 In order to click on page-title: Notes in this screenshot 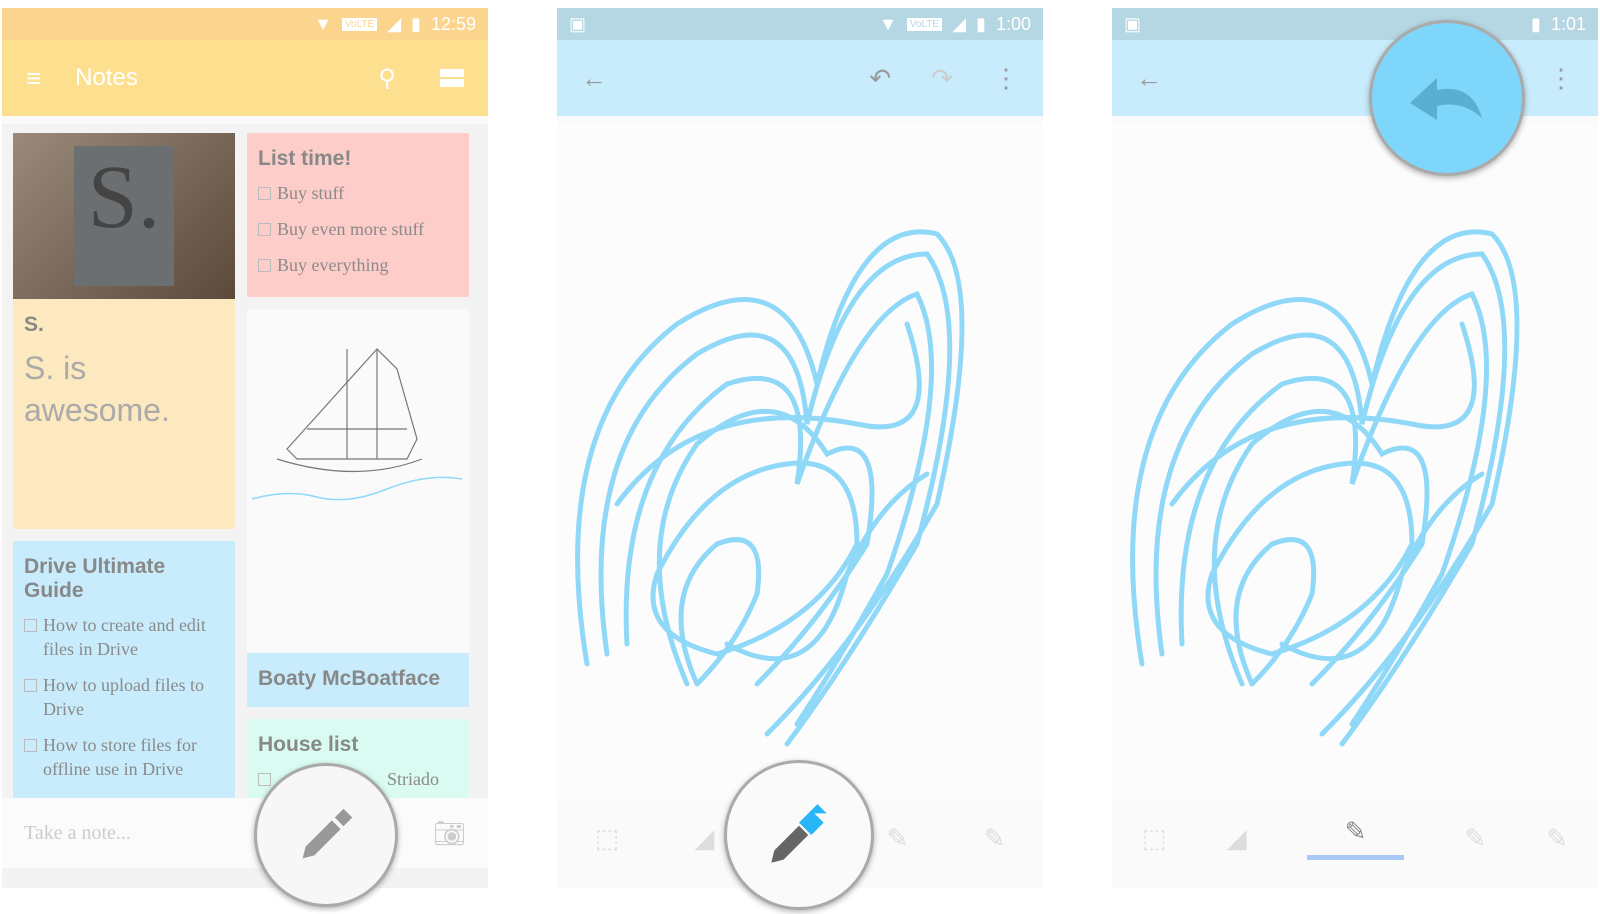, I will do `click(106, 77)`.